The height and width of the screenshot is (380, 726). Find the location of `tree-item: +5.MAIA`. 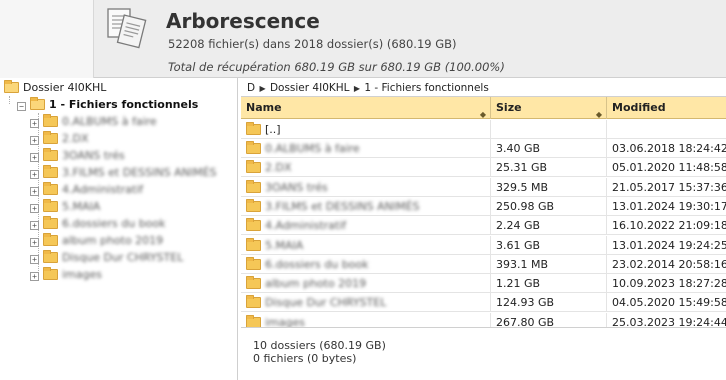

tree-item: +5.MAIA is located at coordinates (65, 207).